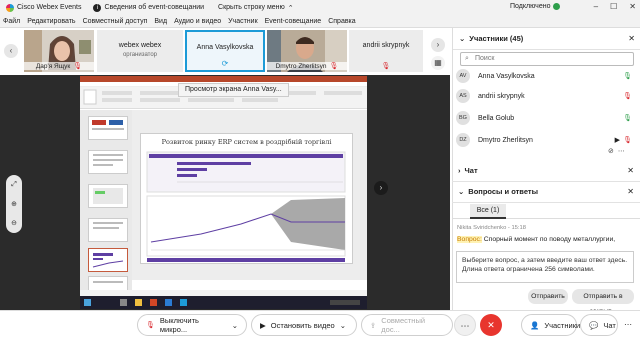  I want to click on layout-icon: ▦, so click(438, 62).